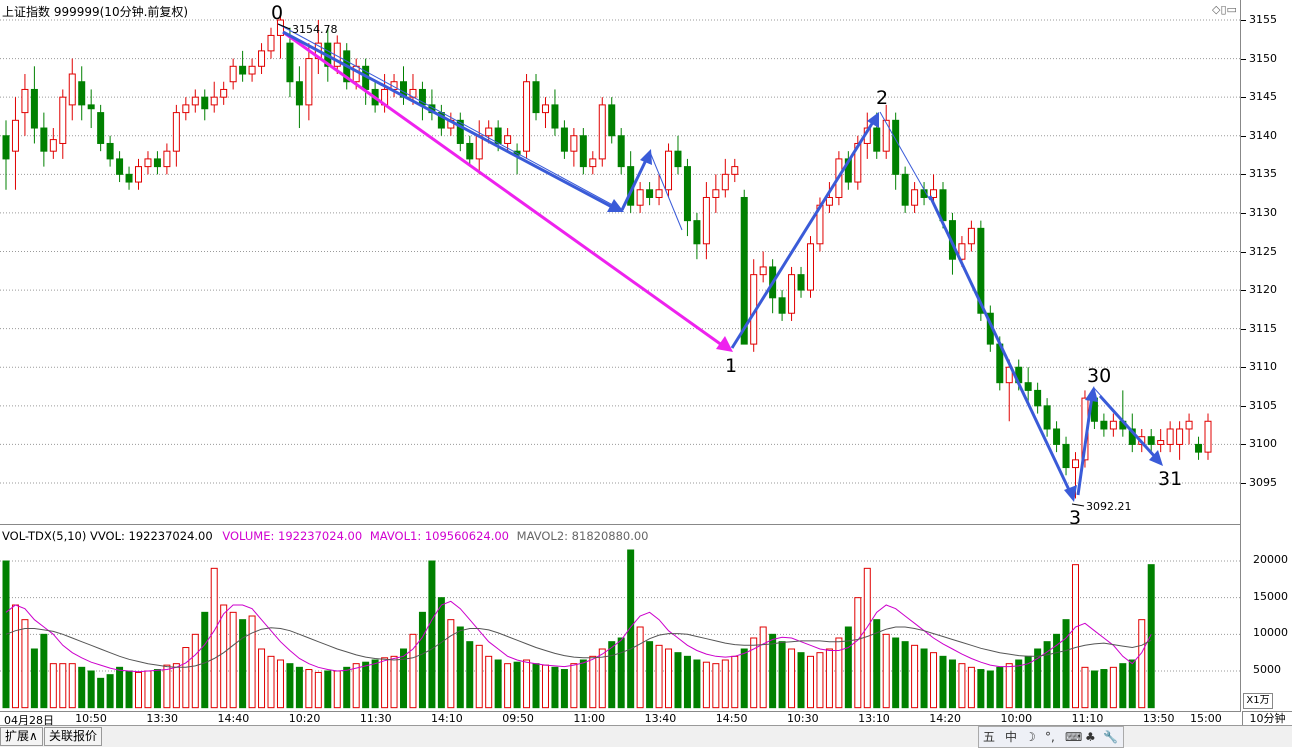 This screenshot has height=748, width=1292. What do you see at coordinates (21, 736) in the screenshot?
I see `tab-expand: 扩展∧` at bounding box center [21, 736].